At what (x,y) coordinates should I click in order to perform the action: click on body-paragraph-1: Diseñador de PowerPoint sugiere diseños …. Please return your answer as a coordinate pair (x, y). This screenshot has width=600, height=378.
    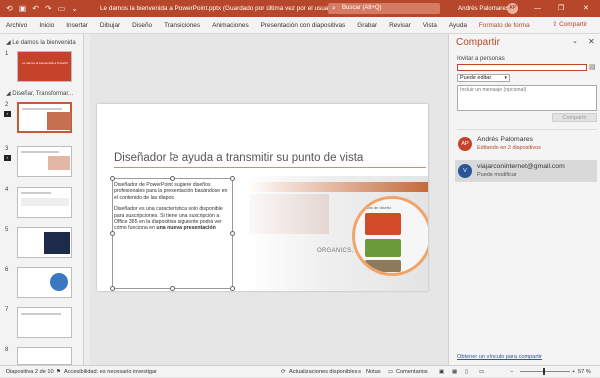
    Looking at the image, I should click on (171, 191).